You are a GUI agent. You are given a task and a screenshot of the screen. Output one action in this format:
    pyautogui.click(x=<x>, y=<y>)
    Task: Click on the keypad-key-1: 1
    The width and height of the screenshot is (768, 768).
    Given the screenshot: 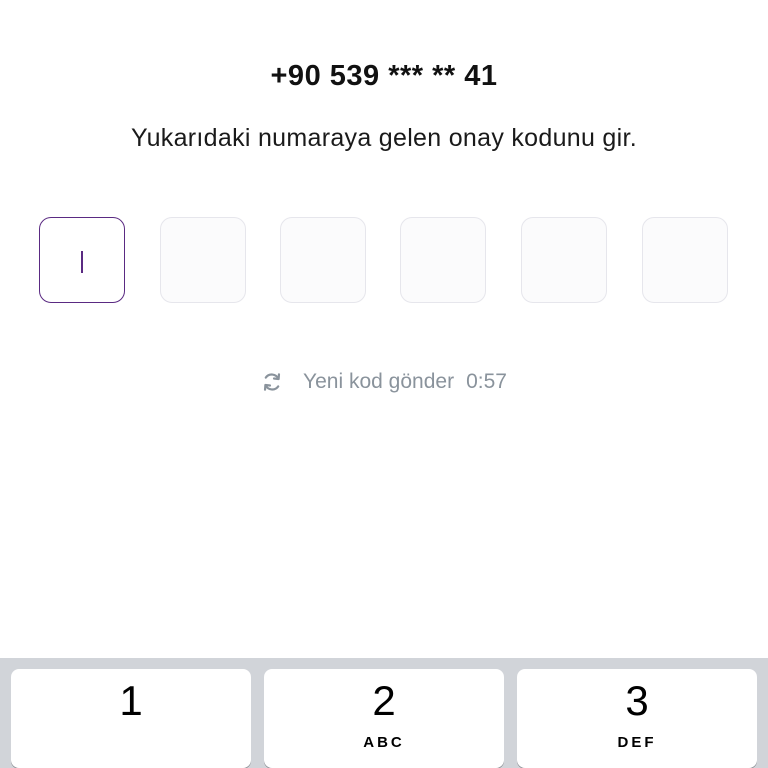 What is the action you would take?
    pyautogui.click(x=131, y=718)
    